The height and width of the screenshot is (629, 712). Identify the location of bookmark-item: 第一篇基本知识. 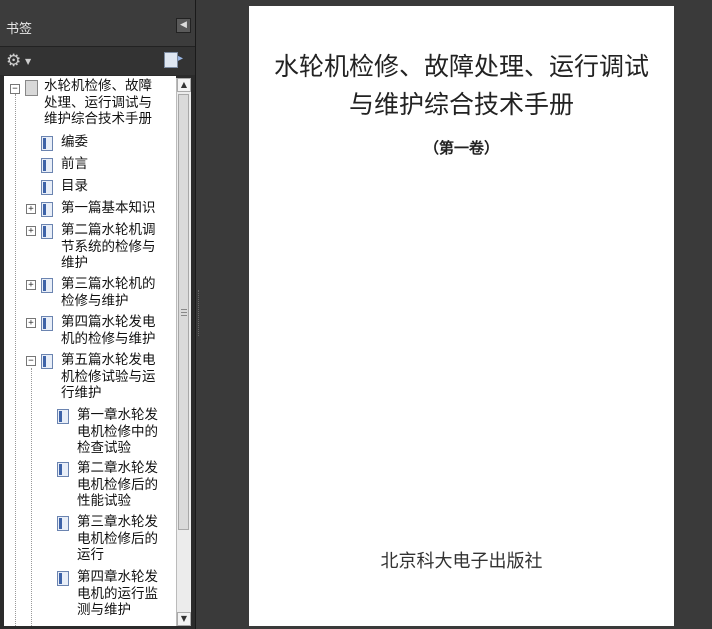
(108, 208).